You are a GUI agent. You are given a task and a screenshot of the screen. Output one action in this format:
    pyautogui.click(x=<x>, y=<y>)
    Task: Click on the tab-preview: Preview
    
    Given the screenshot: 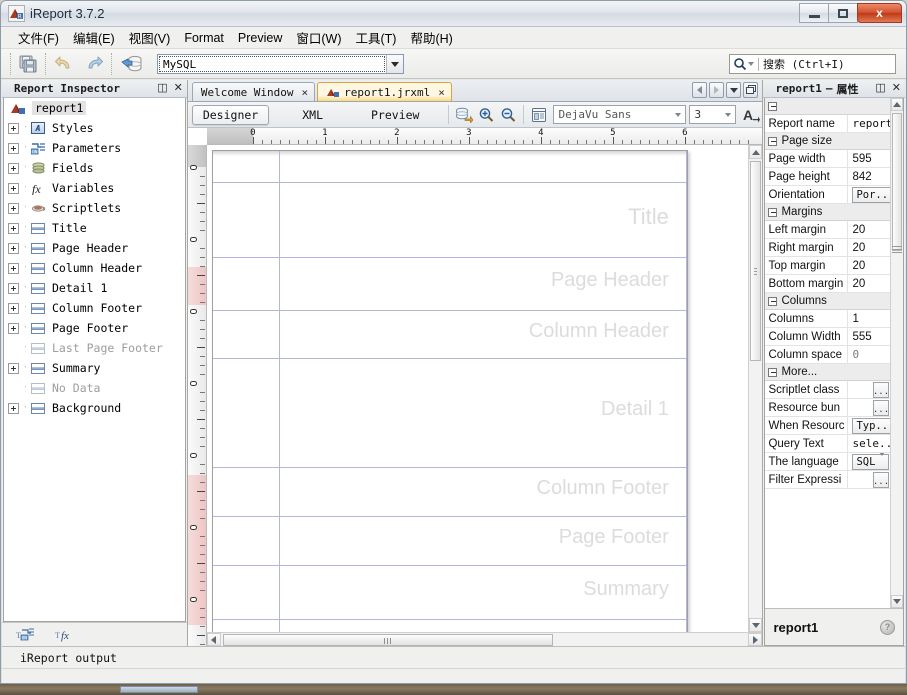 What is the action you would take?
    pyautogui.click(x=395, y=115)
    